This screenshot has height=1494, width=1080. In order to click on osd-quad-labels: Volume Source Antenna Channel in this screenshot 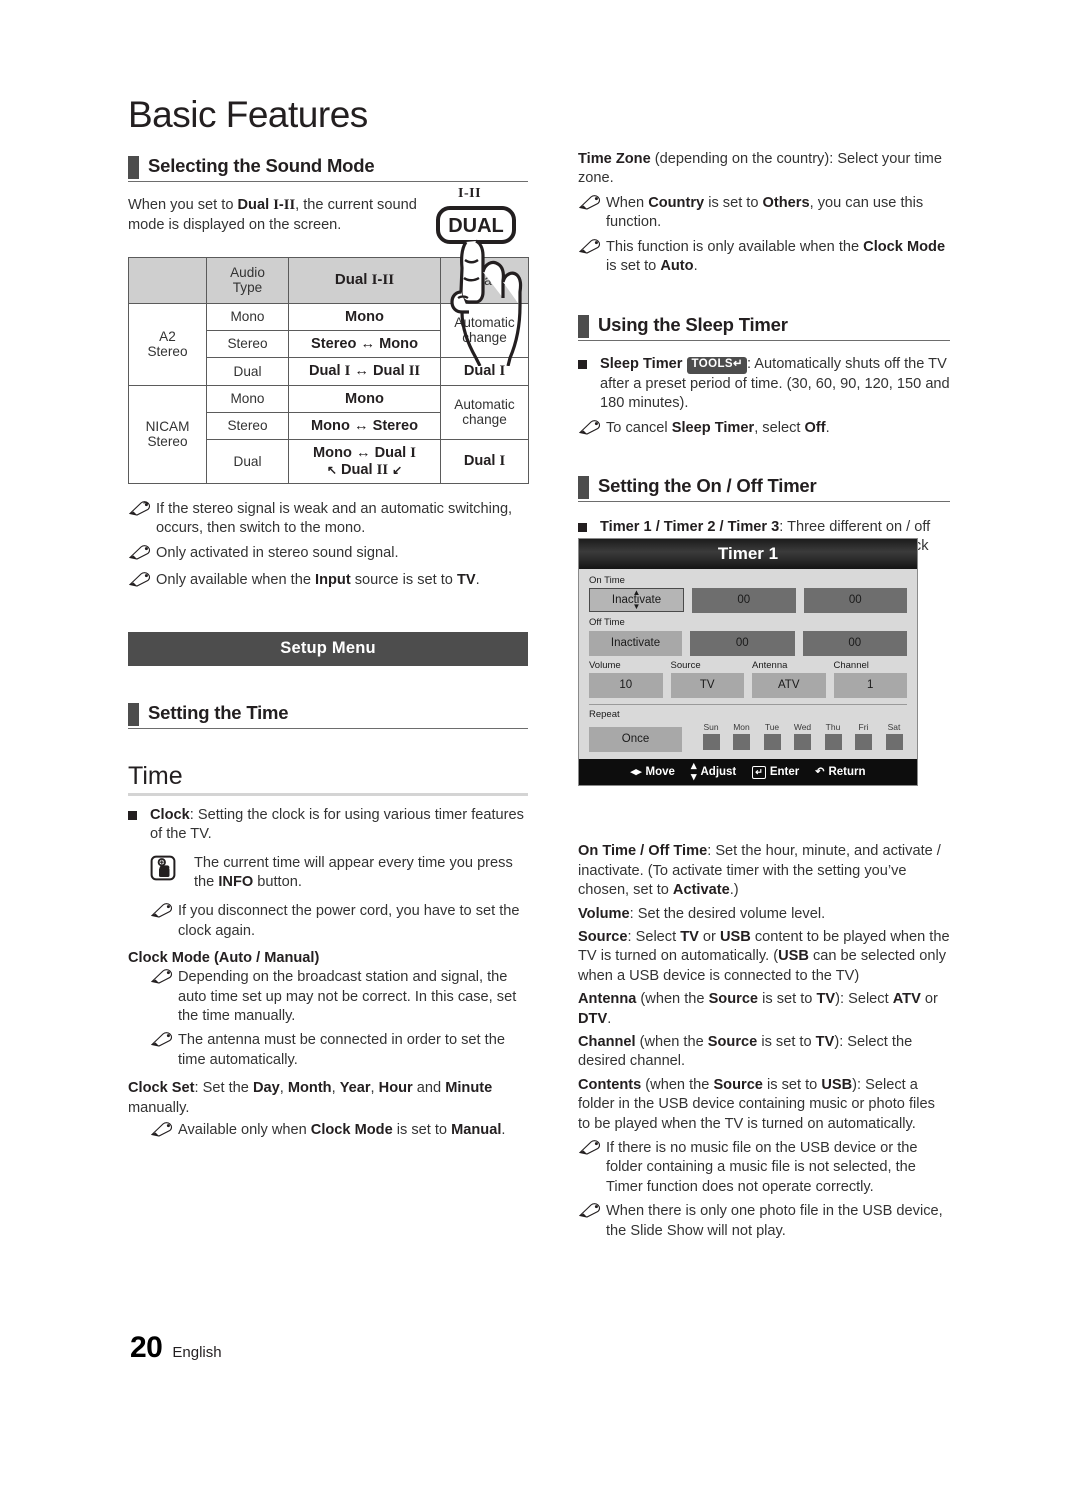, I will do `click(748, 666)`.